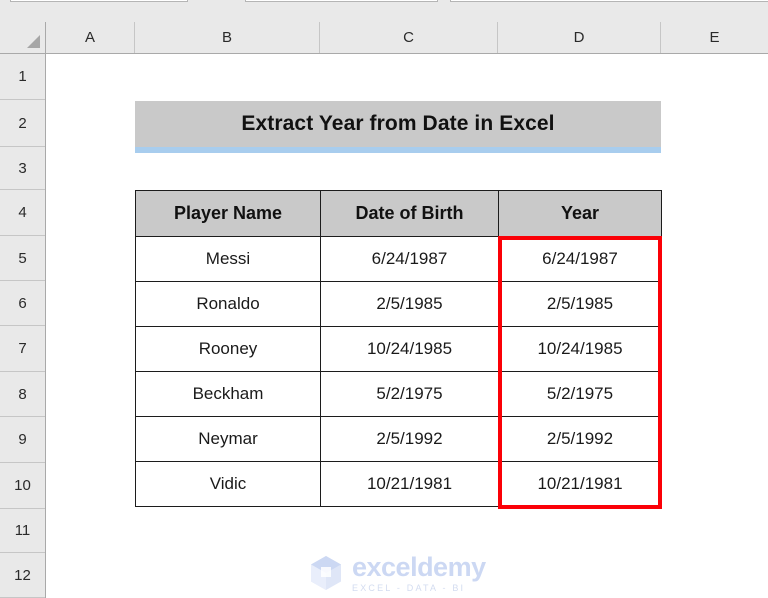  What do you see at coordinates (409, 587) in the screenshot?
I see `watermark-tagline: EXCEL - DATA - BI` at bounding box center [409, 587].